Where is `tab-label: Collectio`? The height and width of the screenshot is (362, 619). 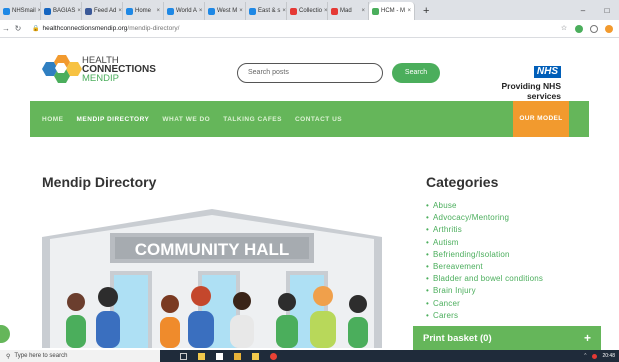
tab-label: Collectio is located at coordinates (311, 11).